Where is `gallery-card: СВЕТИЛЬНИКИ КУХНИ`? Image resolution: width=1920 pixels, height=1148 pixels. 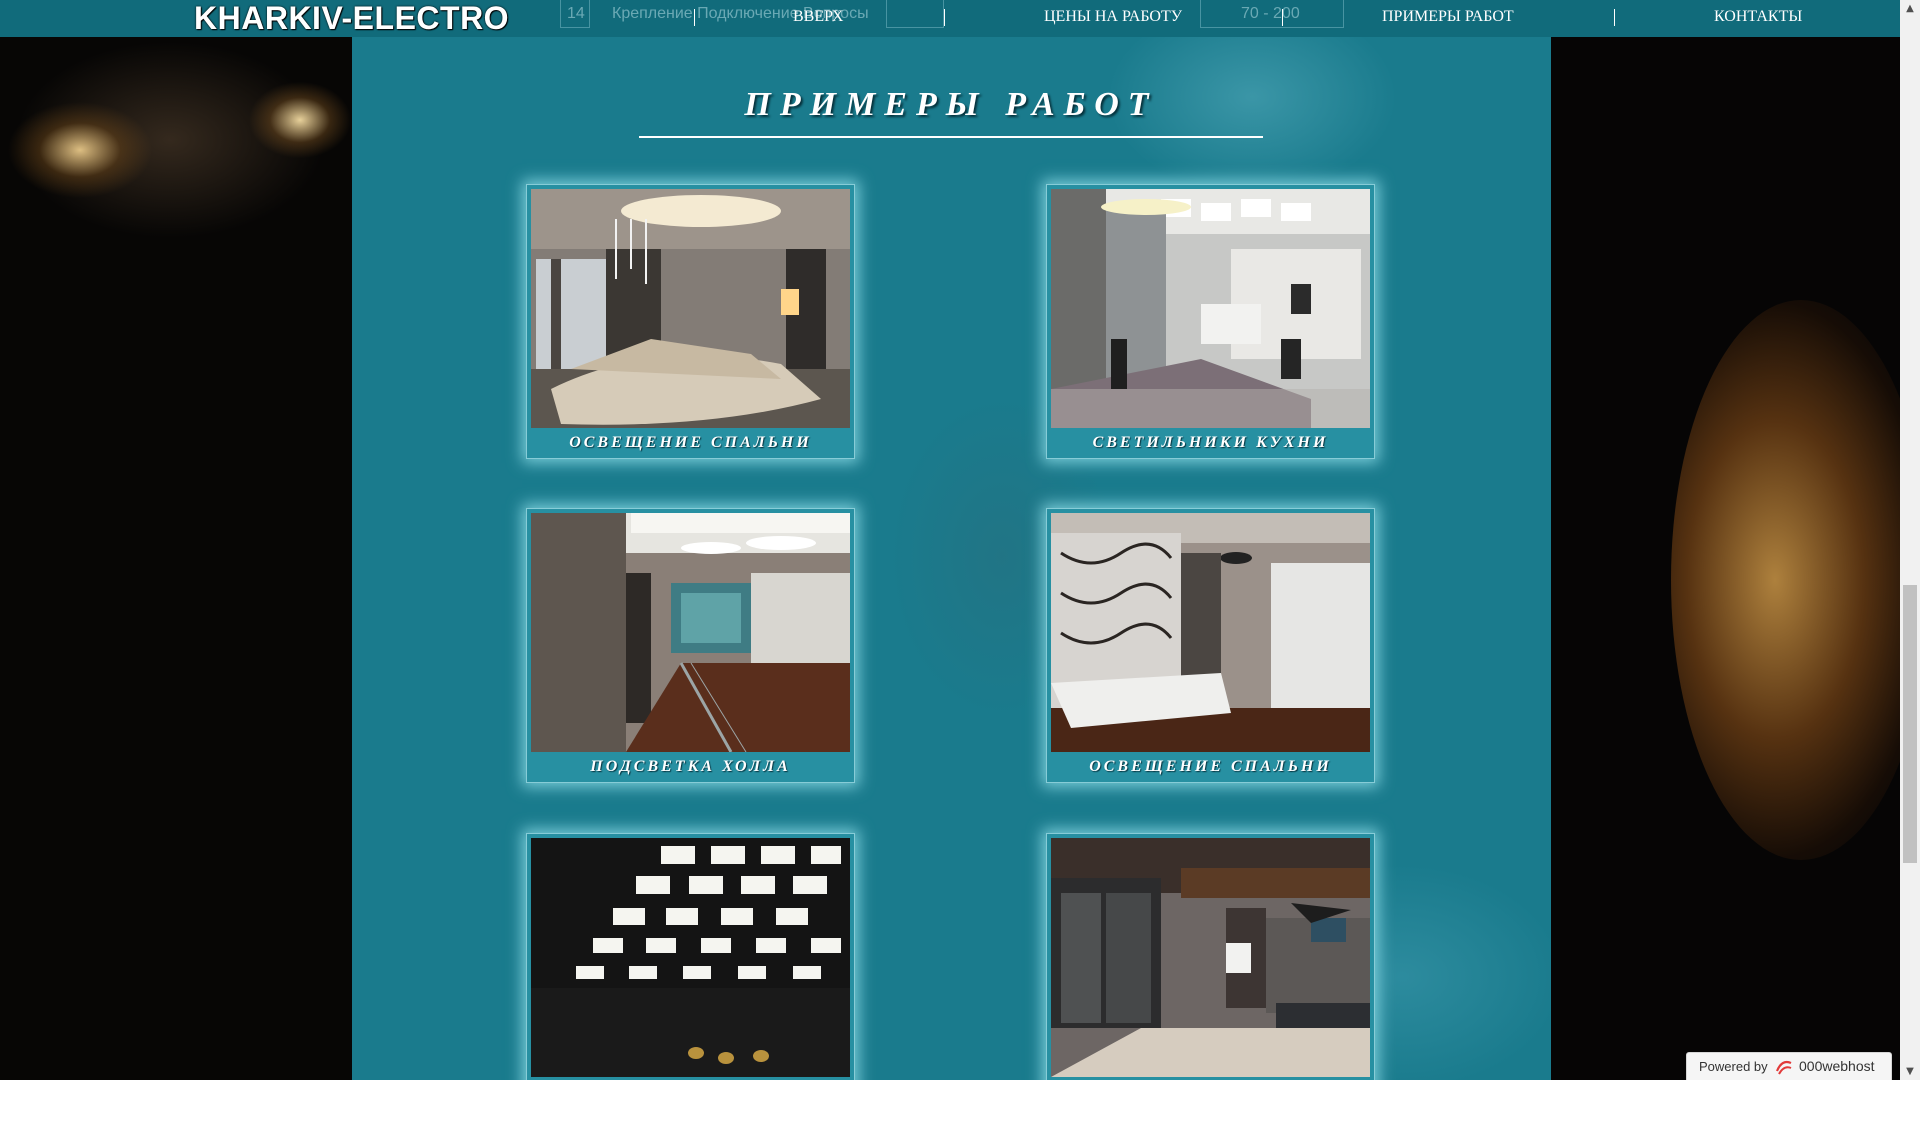 gallery-card: СВЕТИЛЬНИКИ КУХНИ is located at coordinates (1210, 321).